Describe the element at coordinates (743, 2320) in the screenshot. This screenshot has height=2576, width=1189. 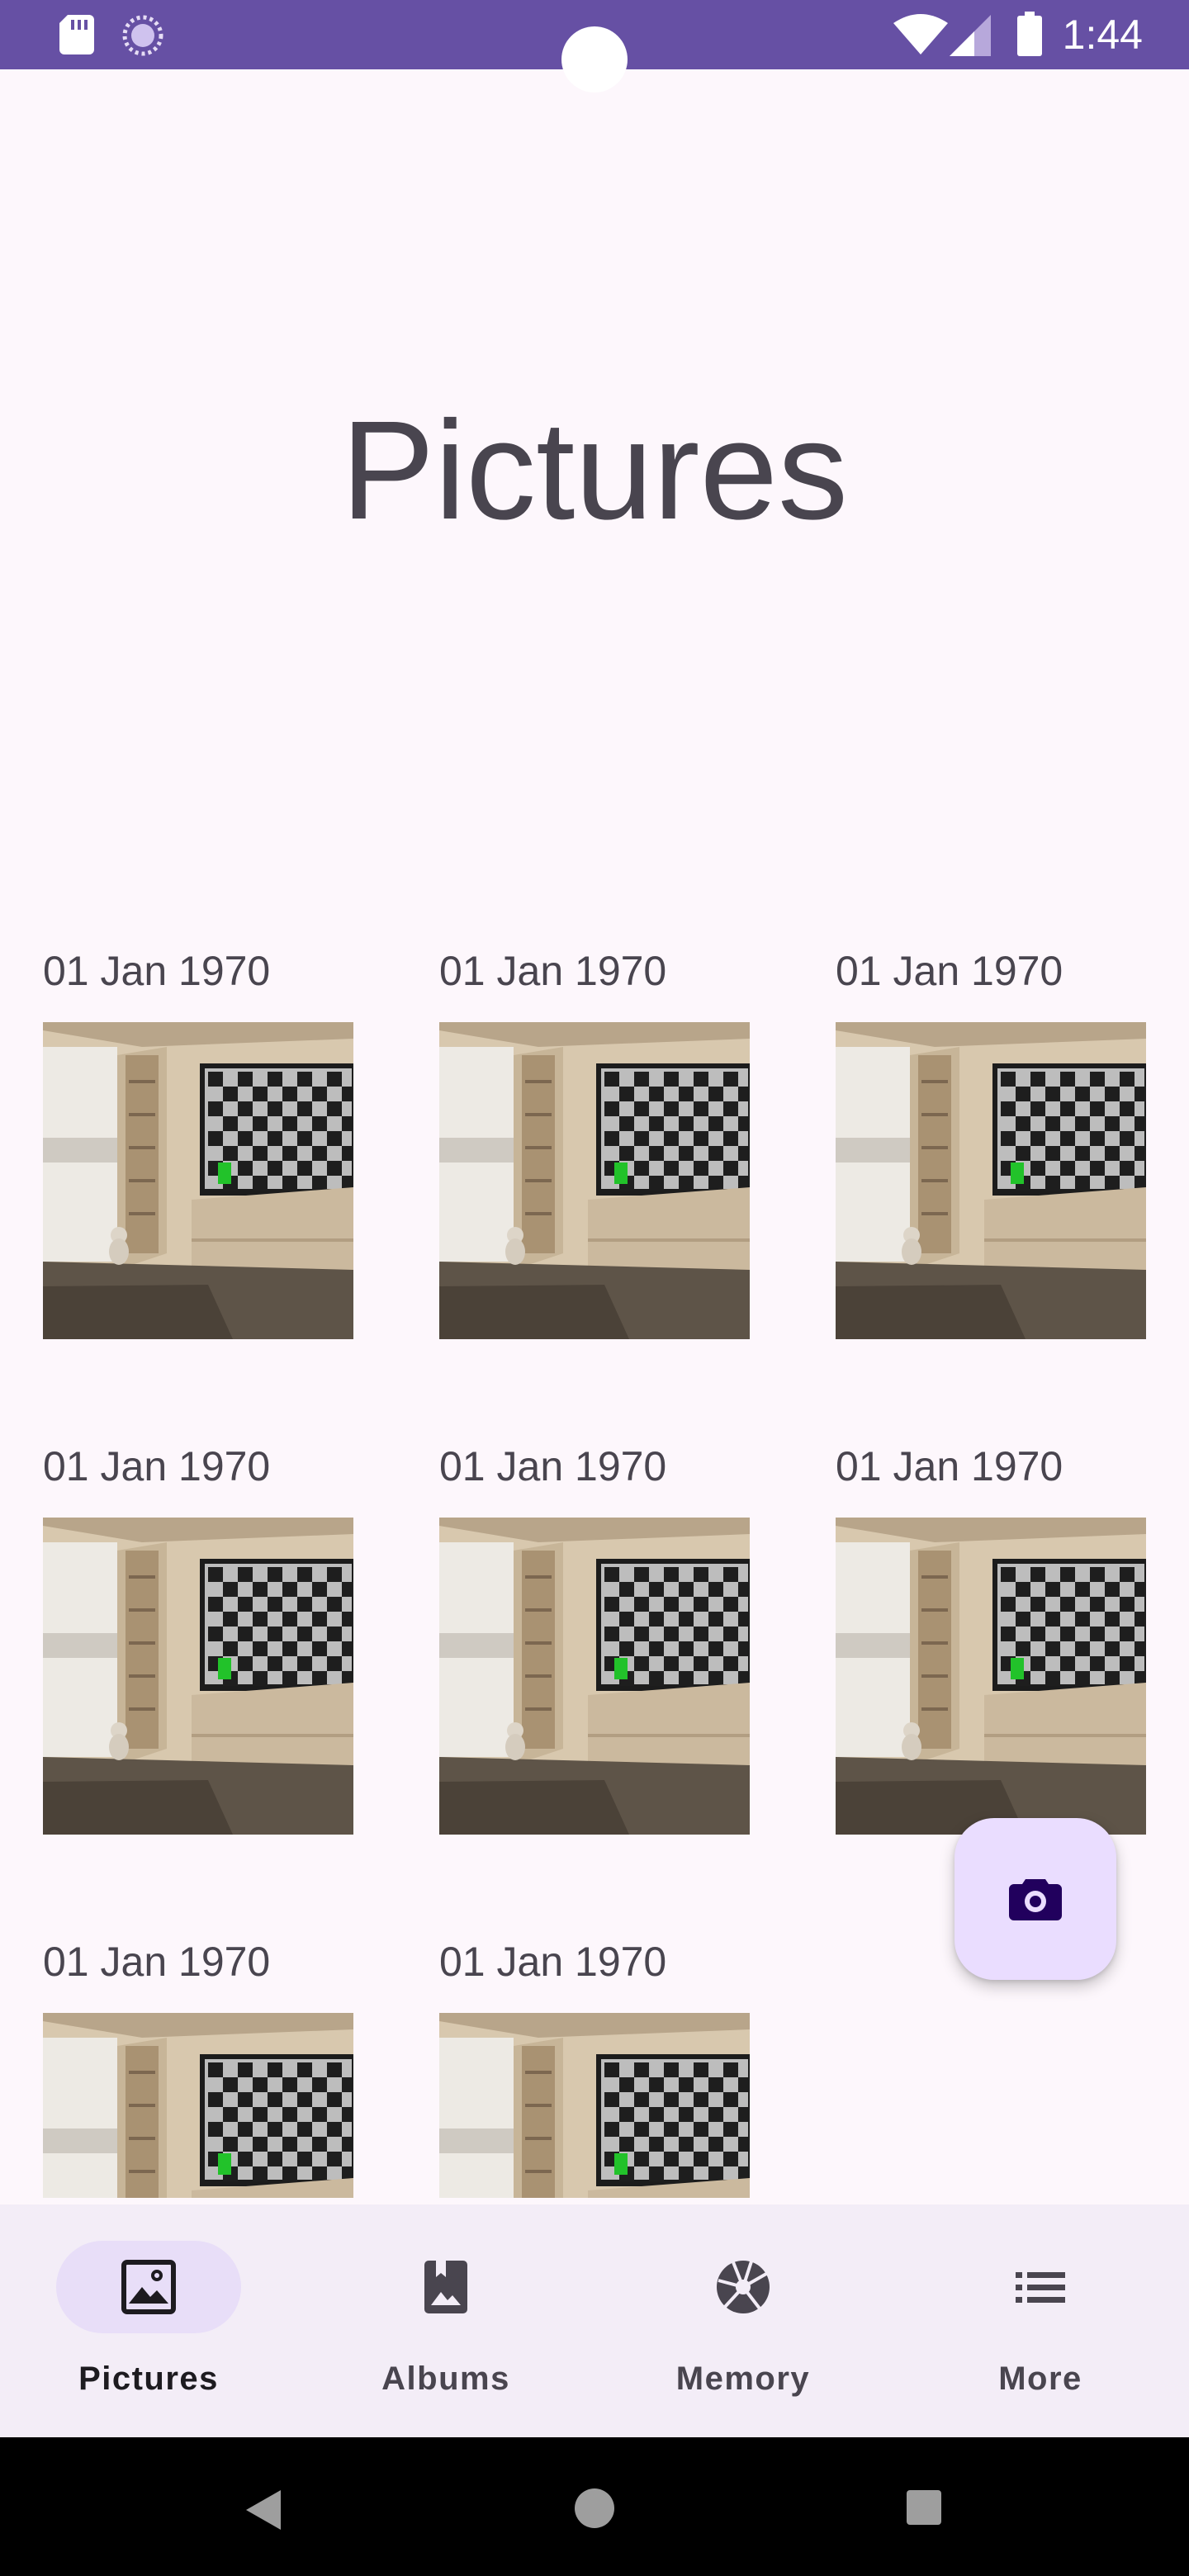
I see `nav-item-memory: Memory` at that location.